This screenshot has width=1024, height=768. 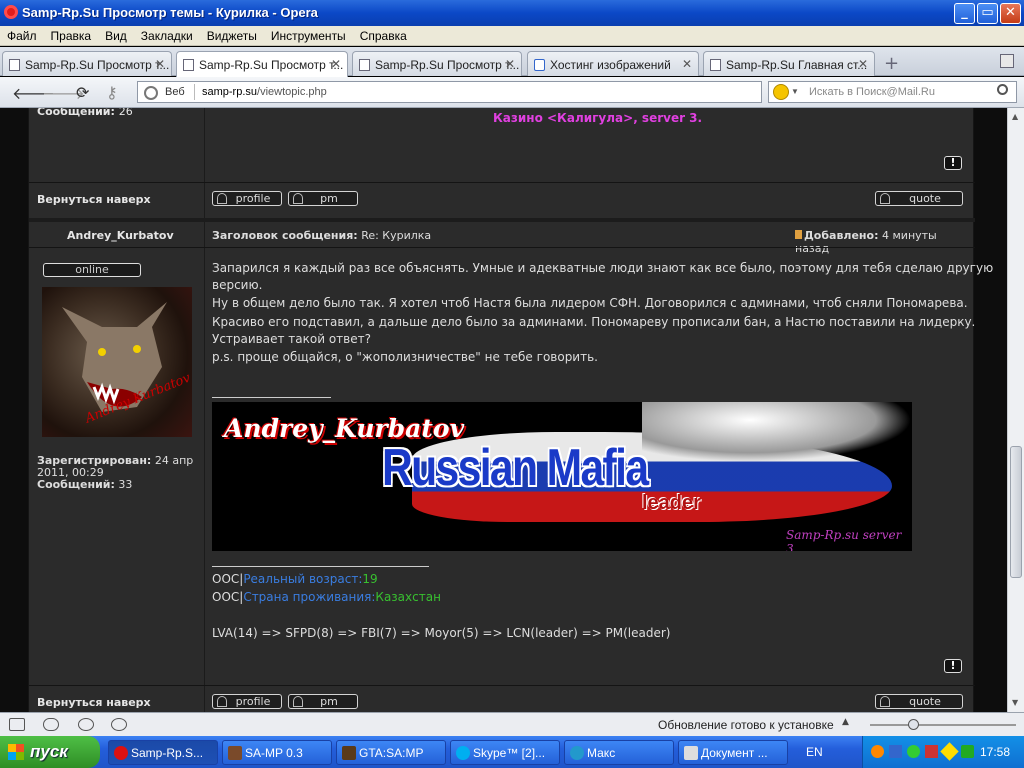 I want to click on menu-file: Файл, so click(x=22, y=34).